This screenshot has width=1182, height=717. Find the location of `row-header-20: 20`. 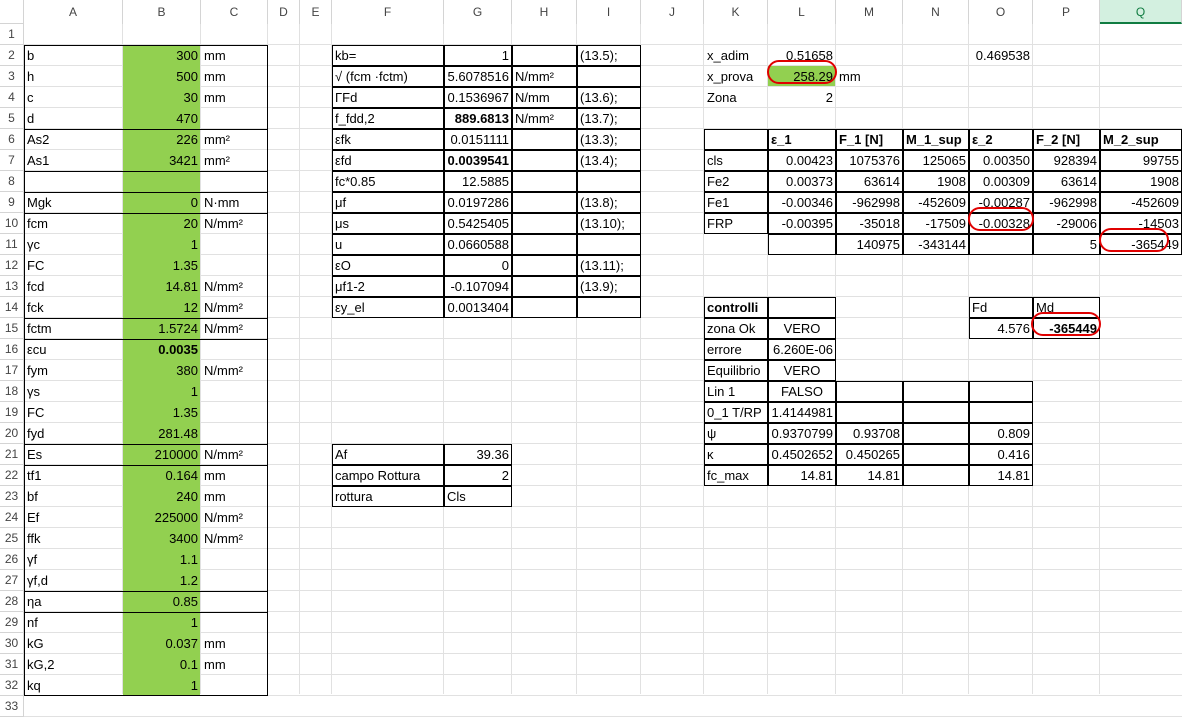

row-header-20: 20 is located at coordinates (12, 433).